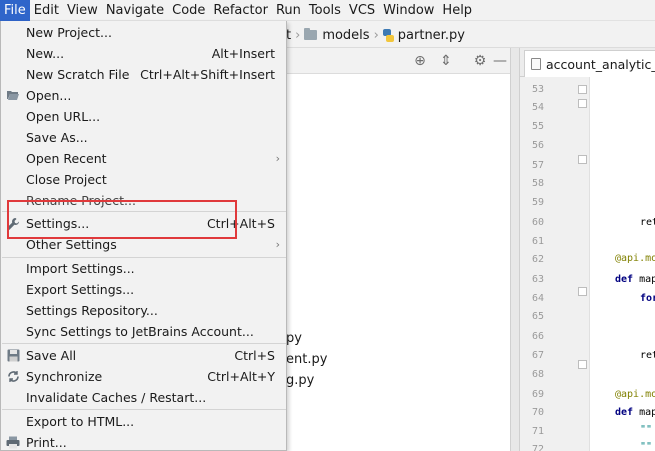  Describe the element at coordinates (288, 10) in the screenshot. I see `menu-run: Run` at that location.